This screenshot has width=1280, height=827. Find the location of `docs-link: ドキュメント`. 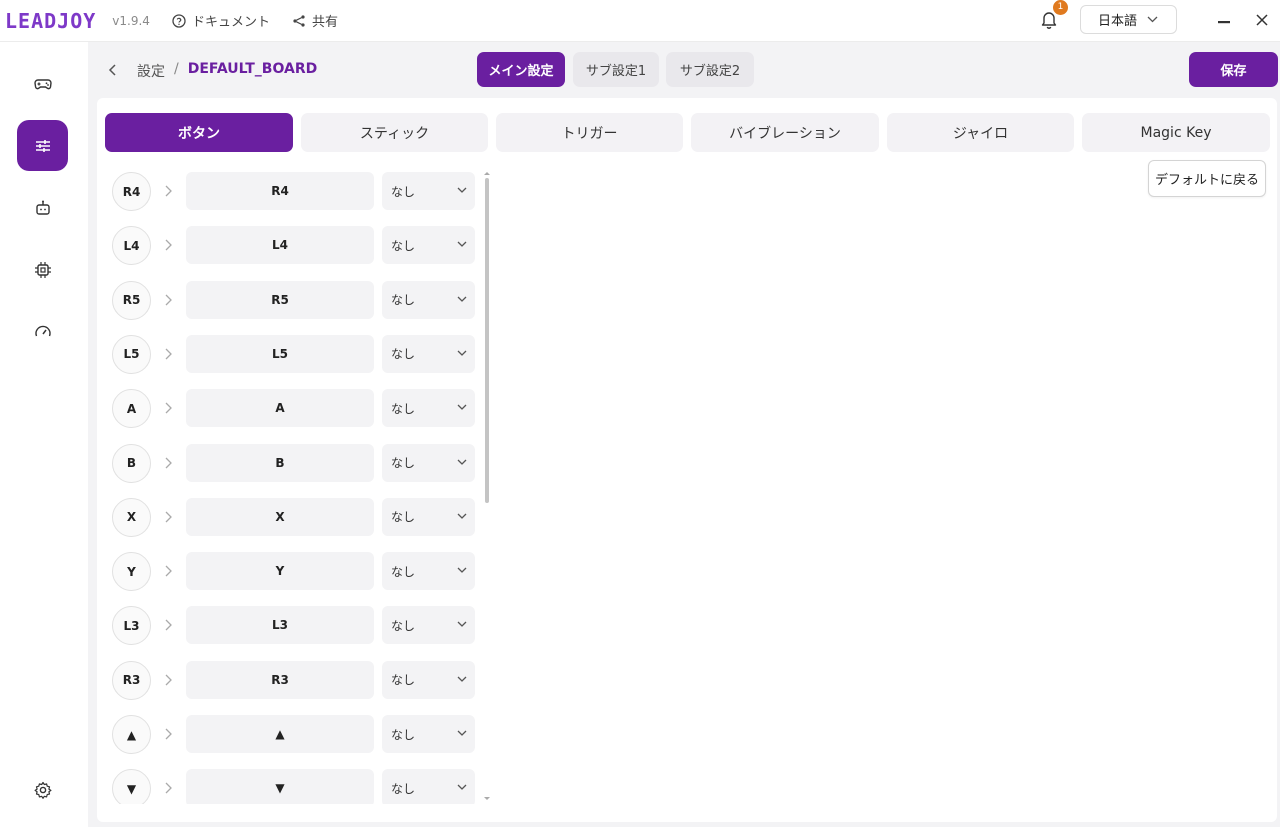

docs-link: ドキュメント is located at coordinates (221, 20).